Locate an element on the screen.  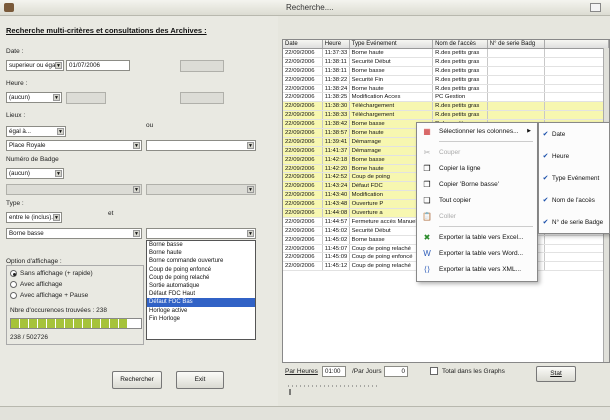
columns-icon: ▦ is located at coordinates (427, 131).